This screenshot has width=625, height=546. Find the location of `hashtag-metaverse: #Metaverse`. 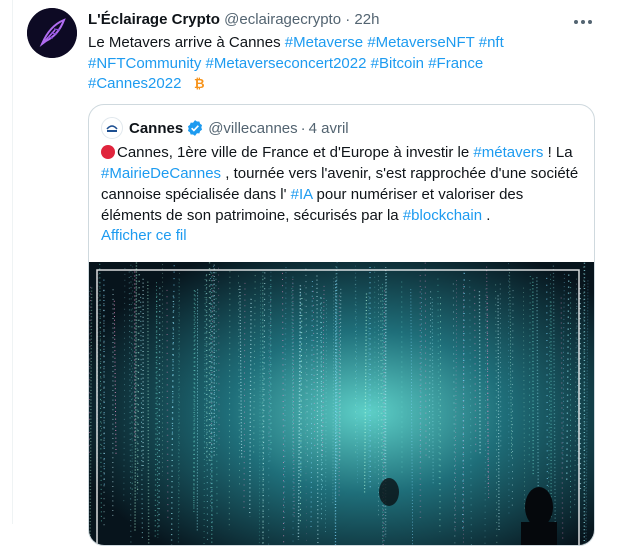

hashtag-metaverse: #Metaverse is located at coordinates (324, 42).